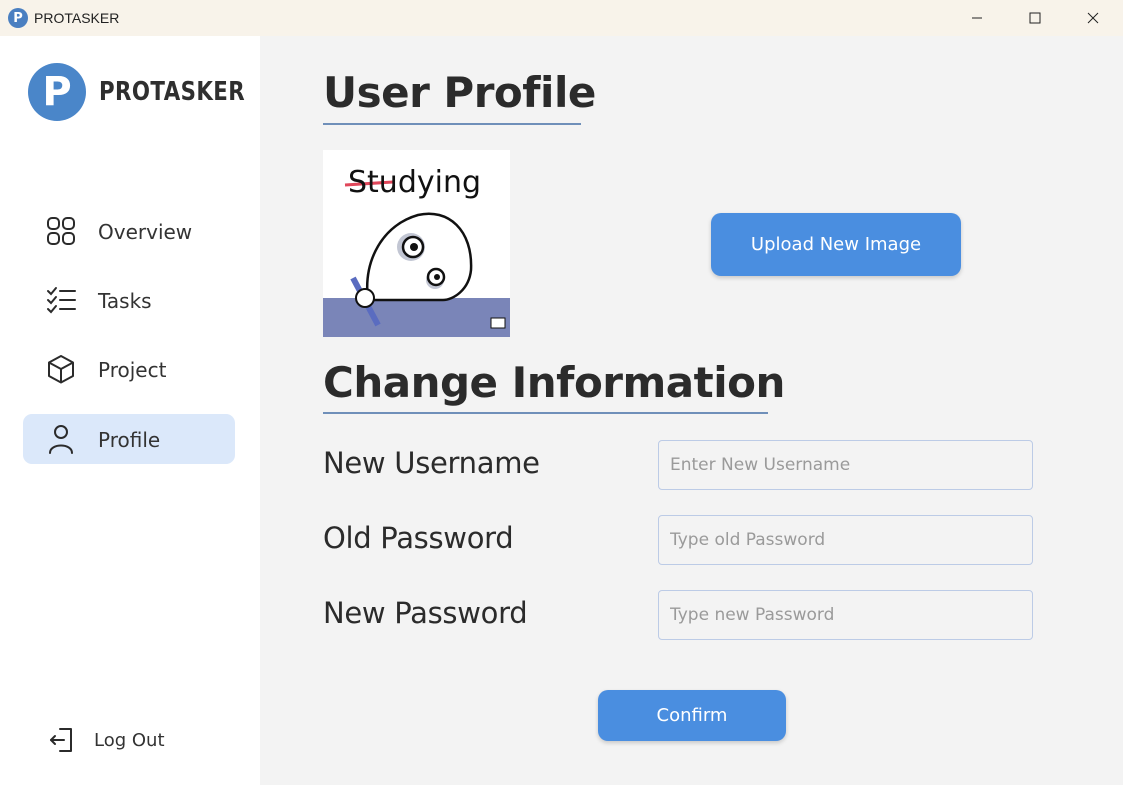  I want to click on sidebar-item-profile: Profile, so click(129, 439).